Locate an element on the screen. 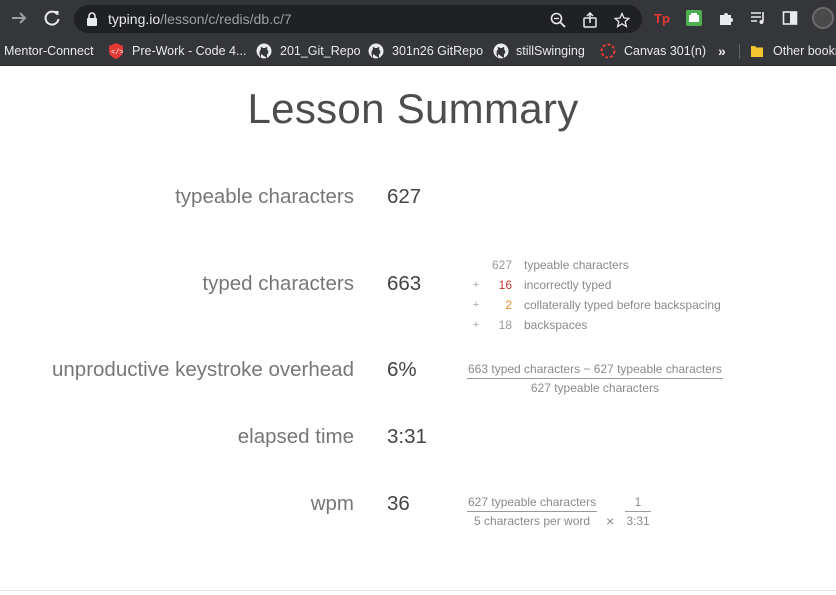  breakdown-number: 18 is located at coordinates (505, 325).